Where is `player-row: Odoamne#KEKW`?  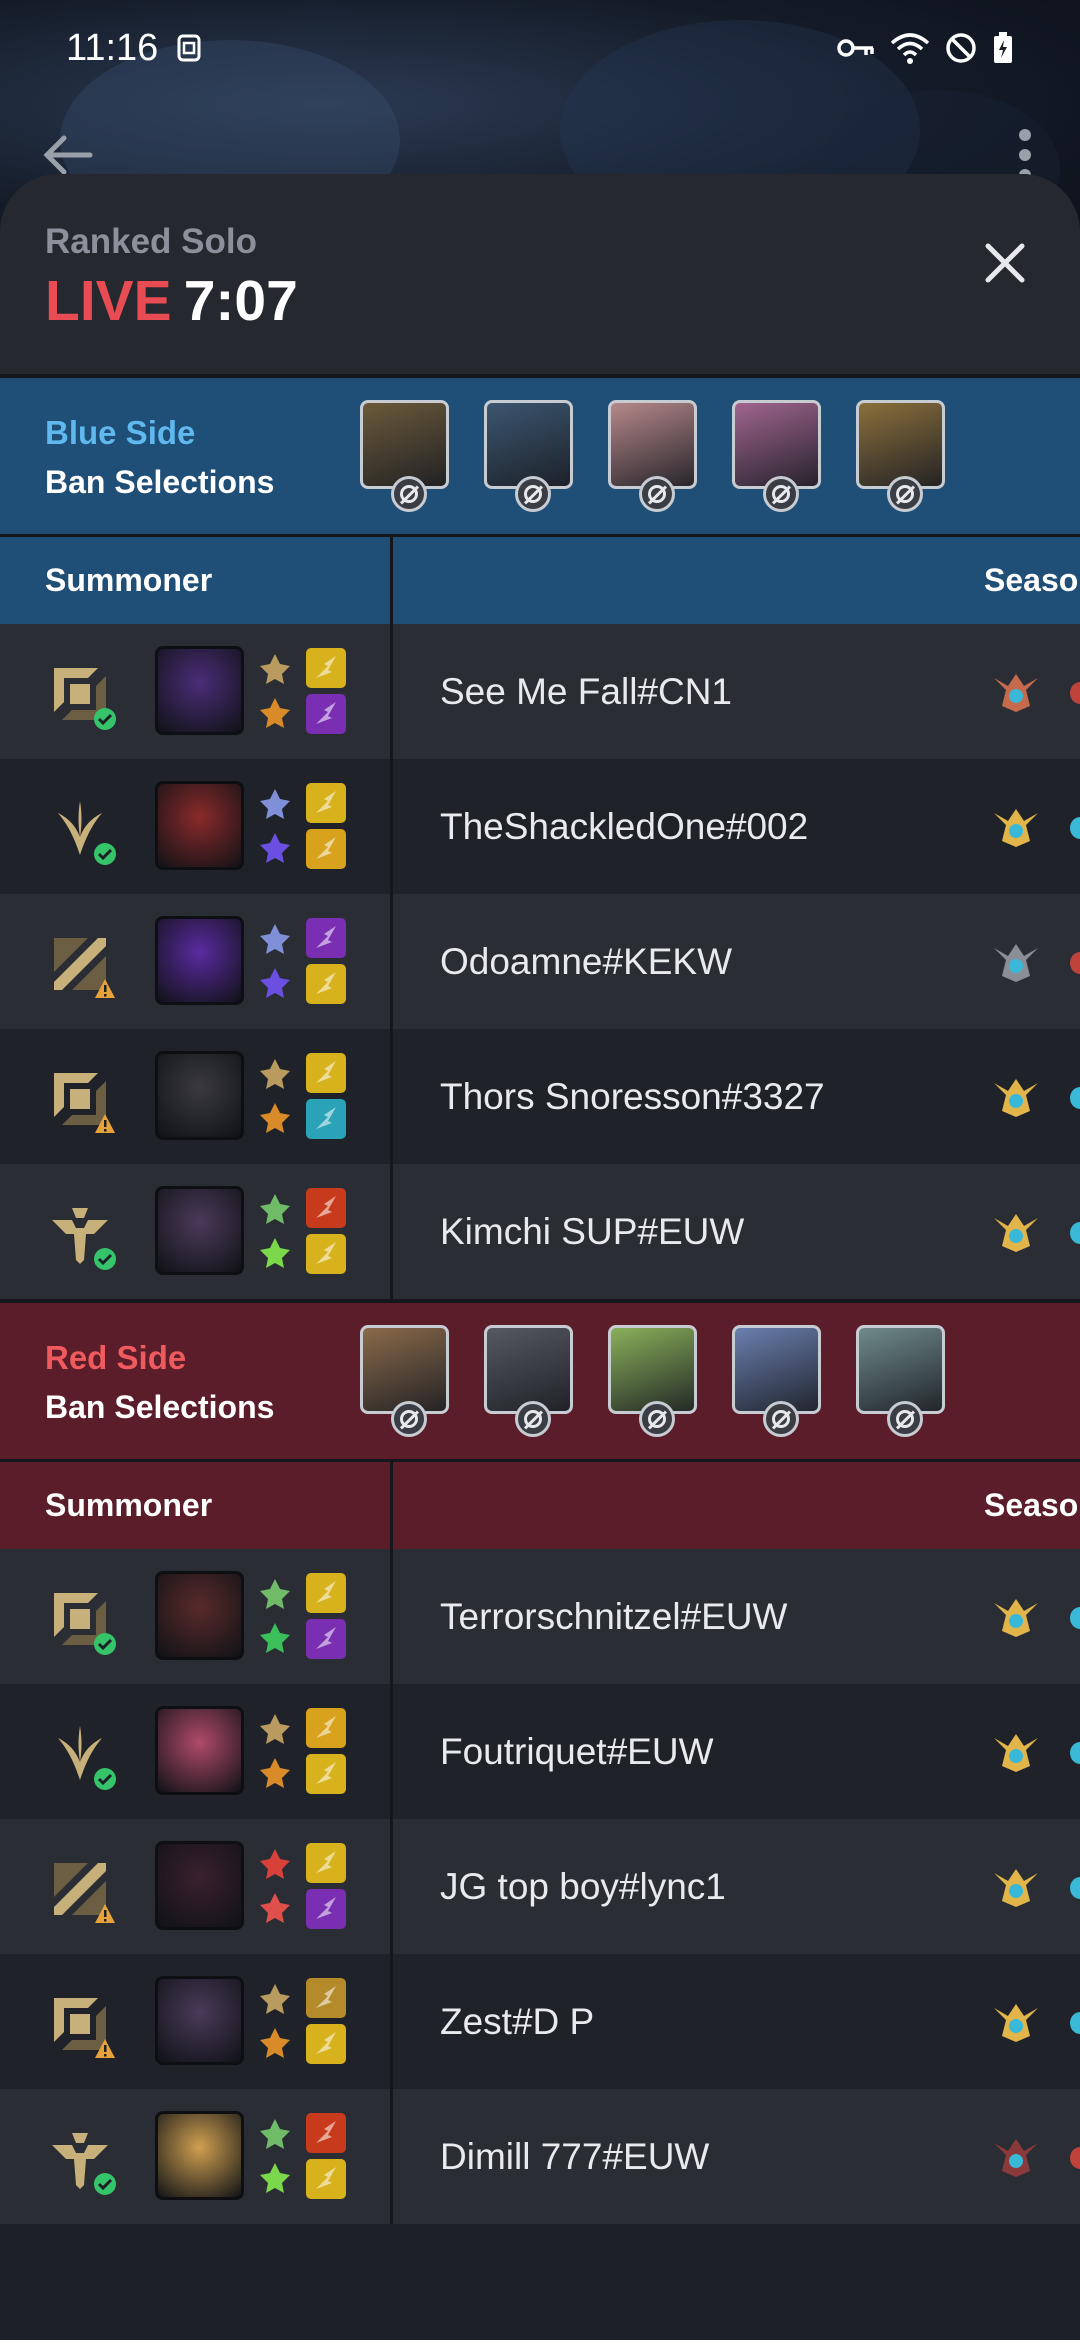 player-row: Odoamne#KEKW is located at coordinates (540, 961).